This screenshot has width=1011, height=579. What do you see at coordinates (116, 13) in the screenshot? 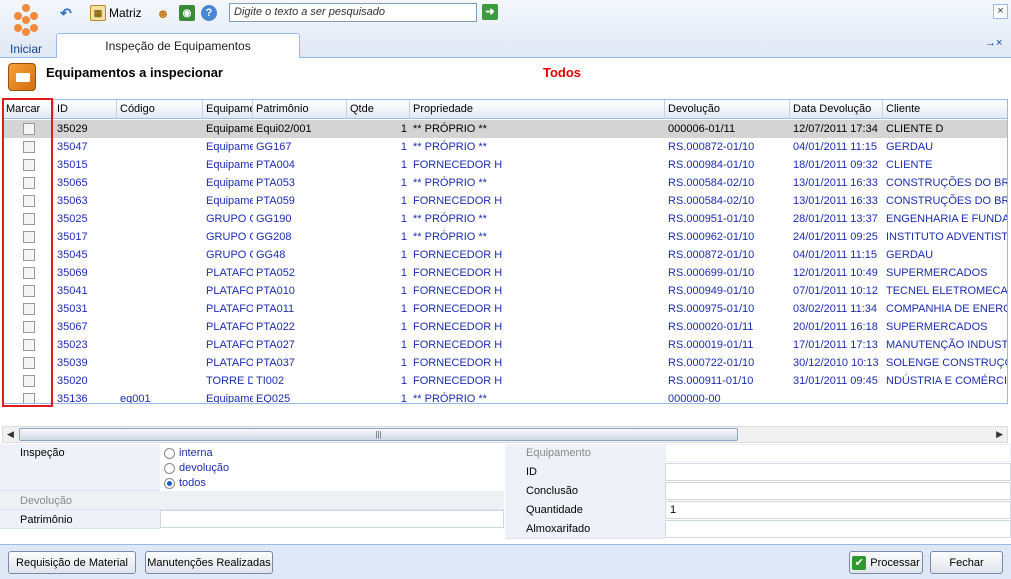
I see `matriz-button: ▦ Matriz` at bounding box center [116, 13].